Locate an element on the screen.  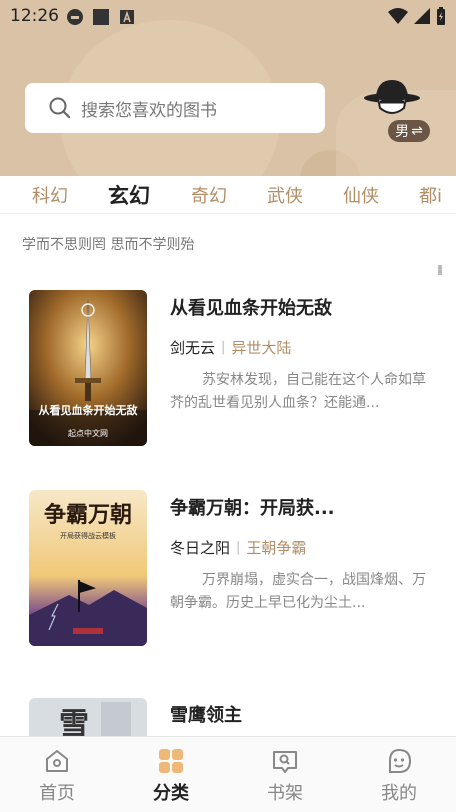
book-cover: 雪 is located at coordinates (88, 718).